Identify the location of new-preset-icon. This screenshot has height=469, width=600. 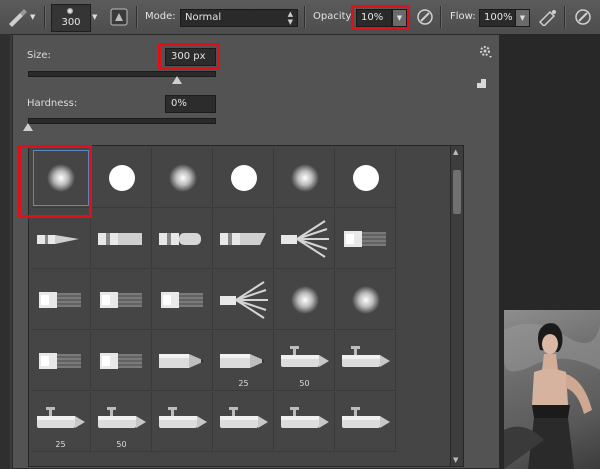
(482, 84).